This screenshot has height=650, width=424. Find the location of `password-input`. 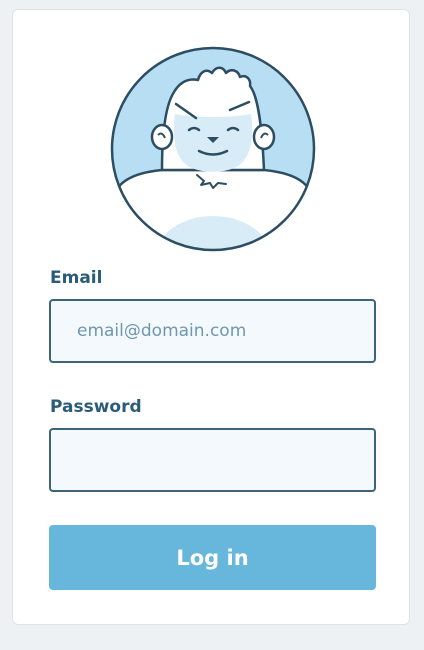

password-input is located at coordinates (212, 460).